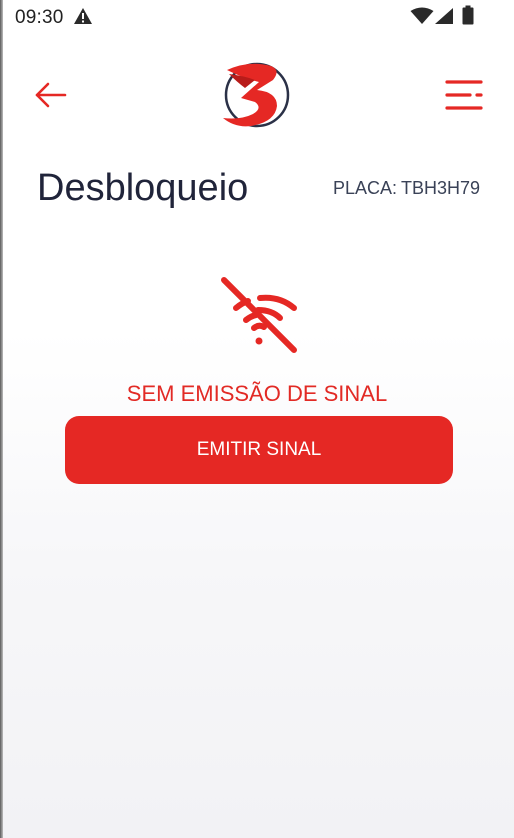 The height and width of the screenshot is (838, 514). What do you see at coordinates (143, 188) in the screenshot?
I see `page-title: Desbloqueio` at bounding box center [143, 188].